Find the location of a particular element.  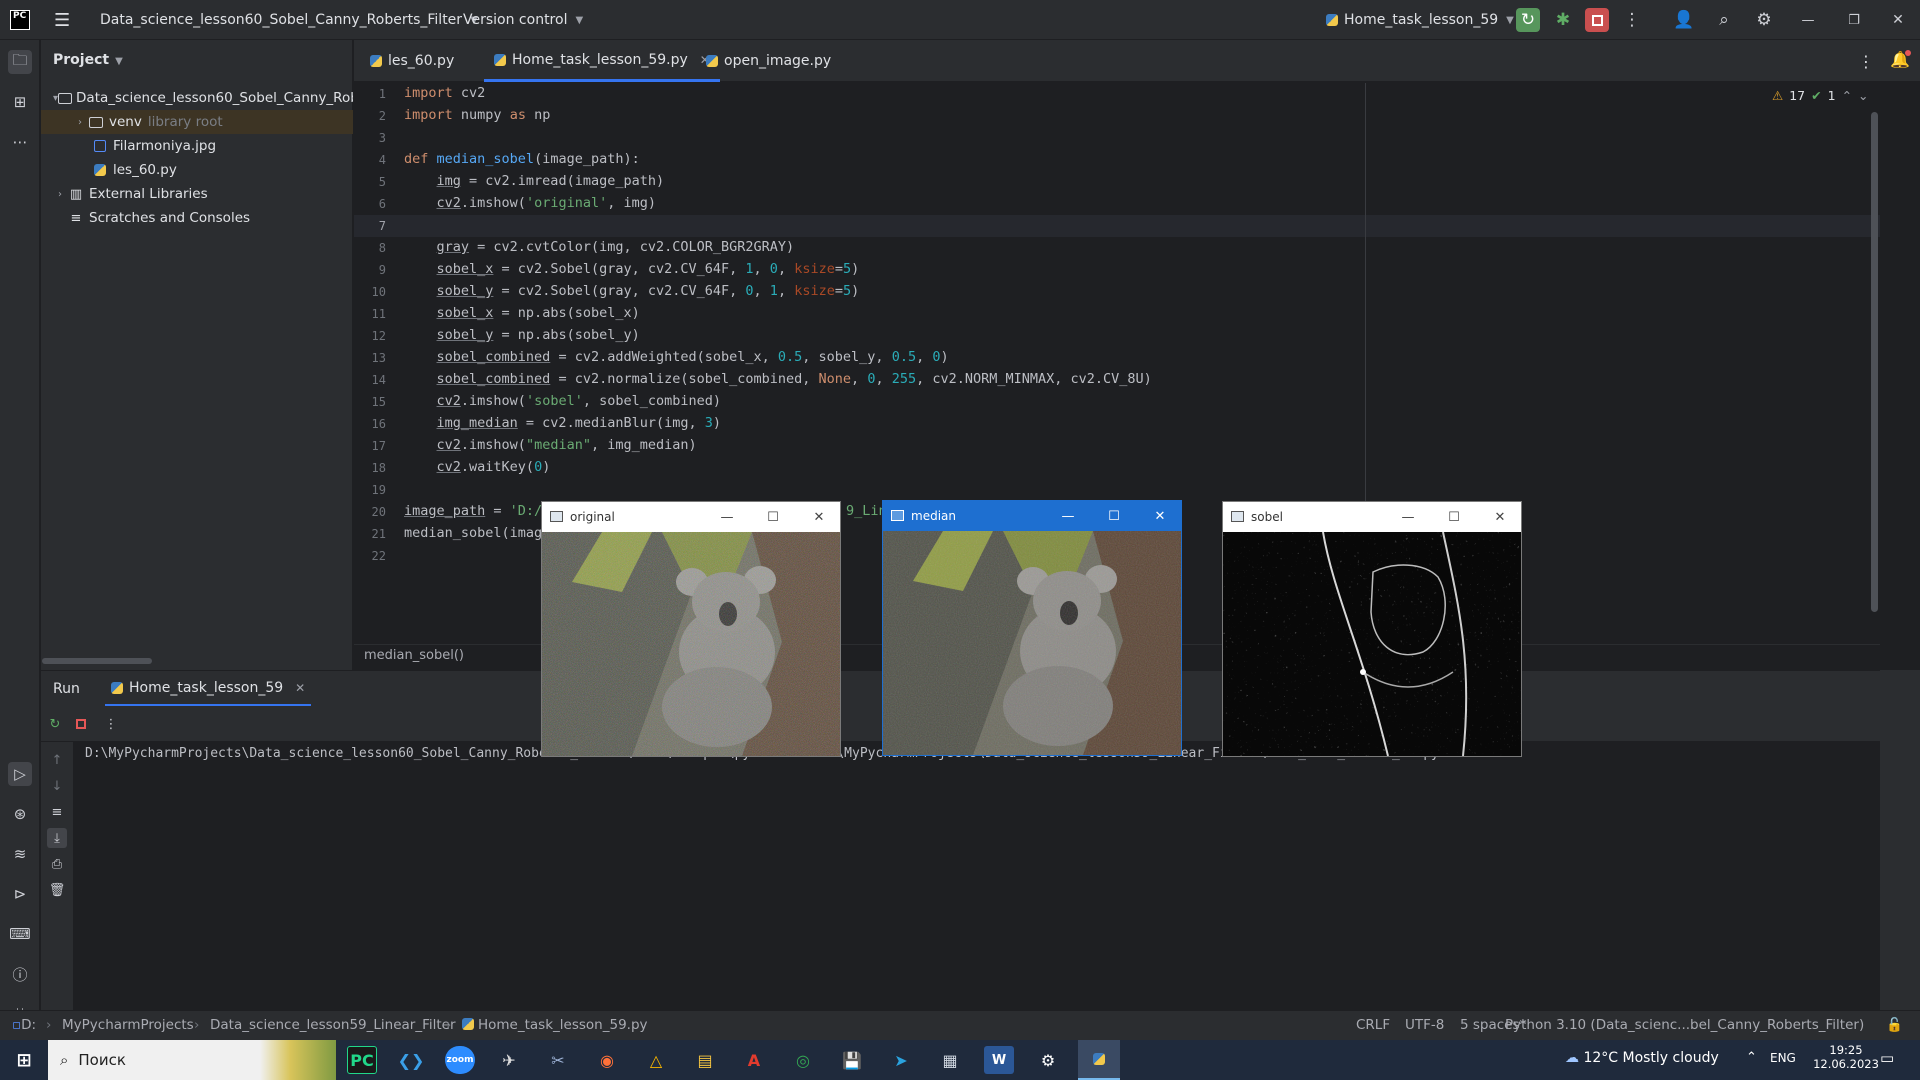

save-app-icon: 💾 is located at coordinates (852, 1060).